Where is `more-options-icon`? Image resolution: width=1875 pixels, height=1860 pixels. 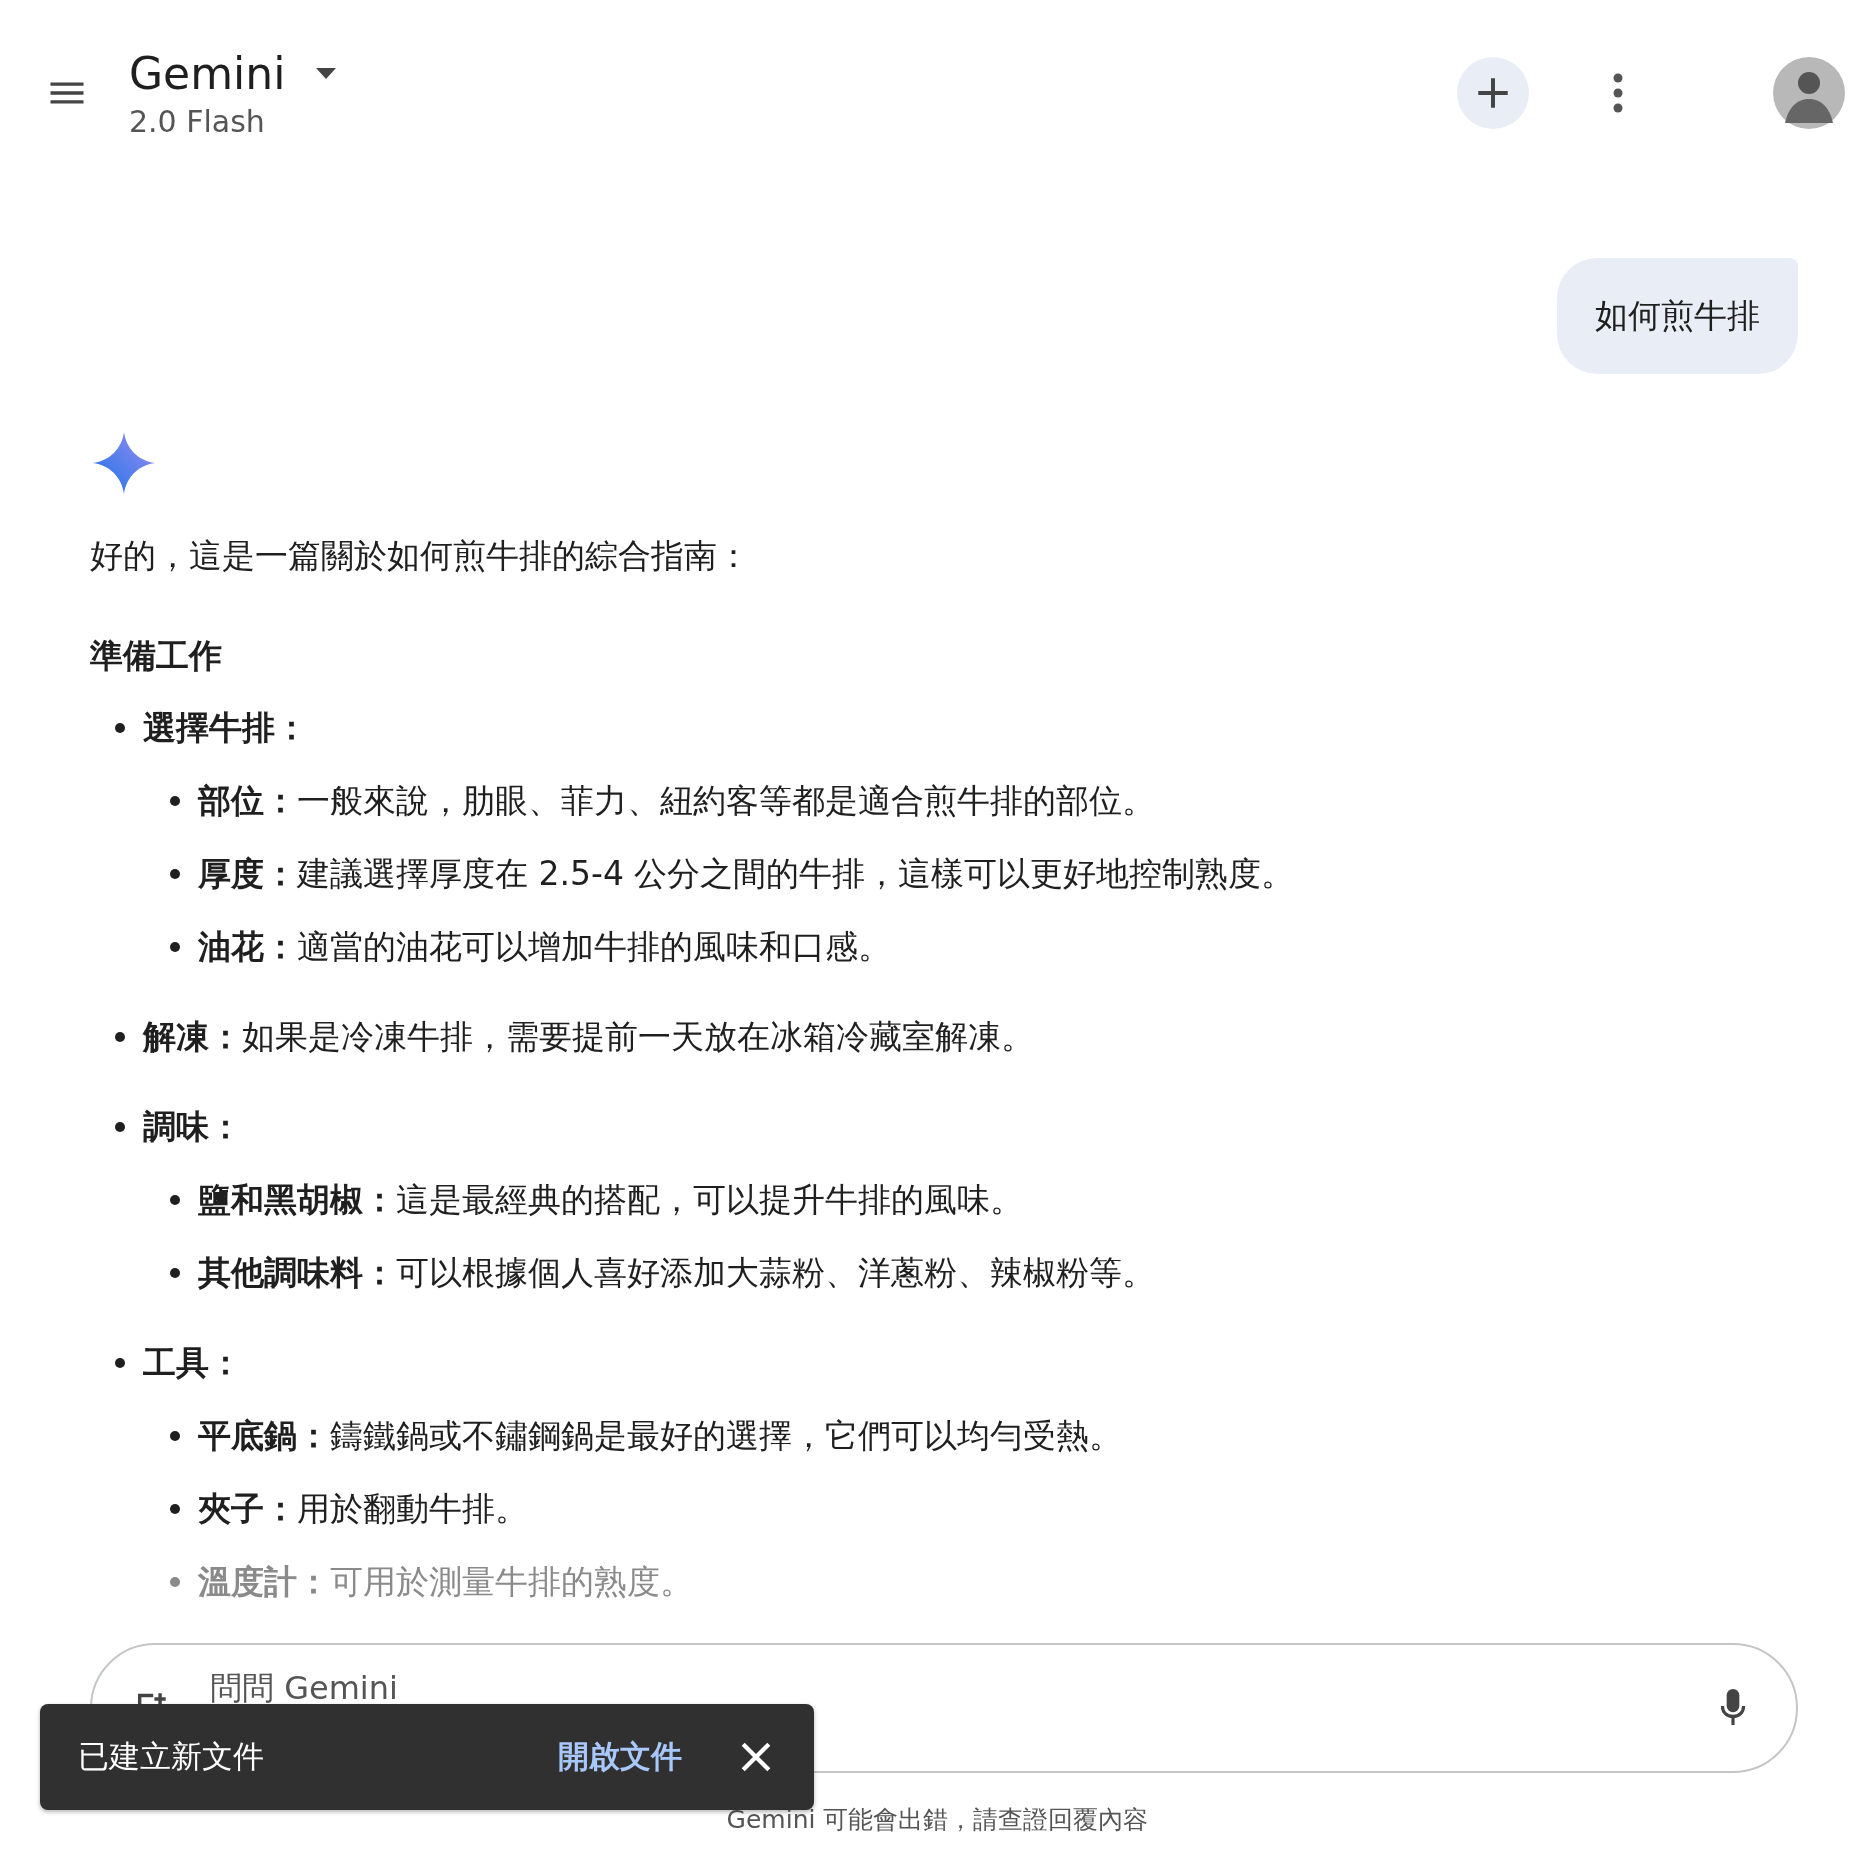
more-options-icon is located at coordinates (1618, 93).